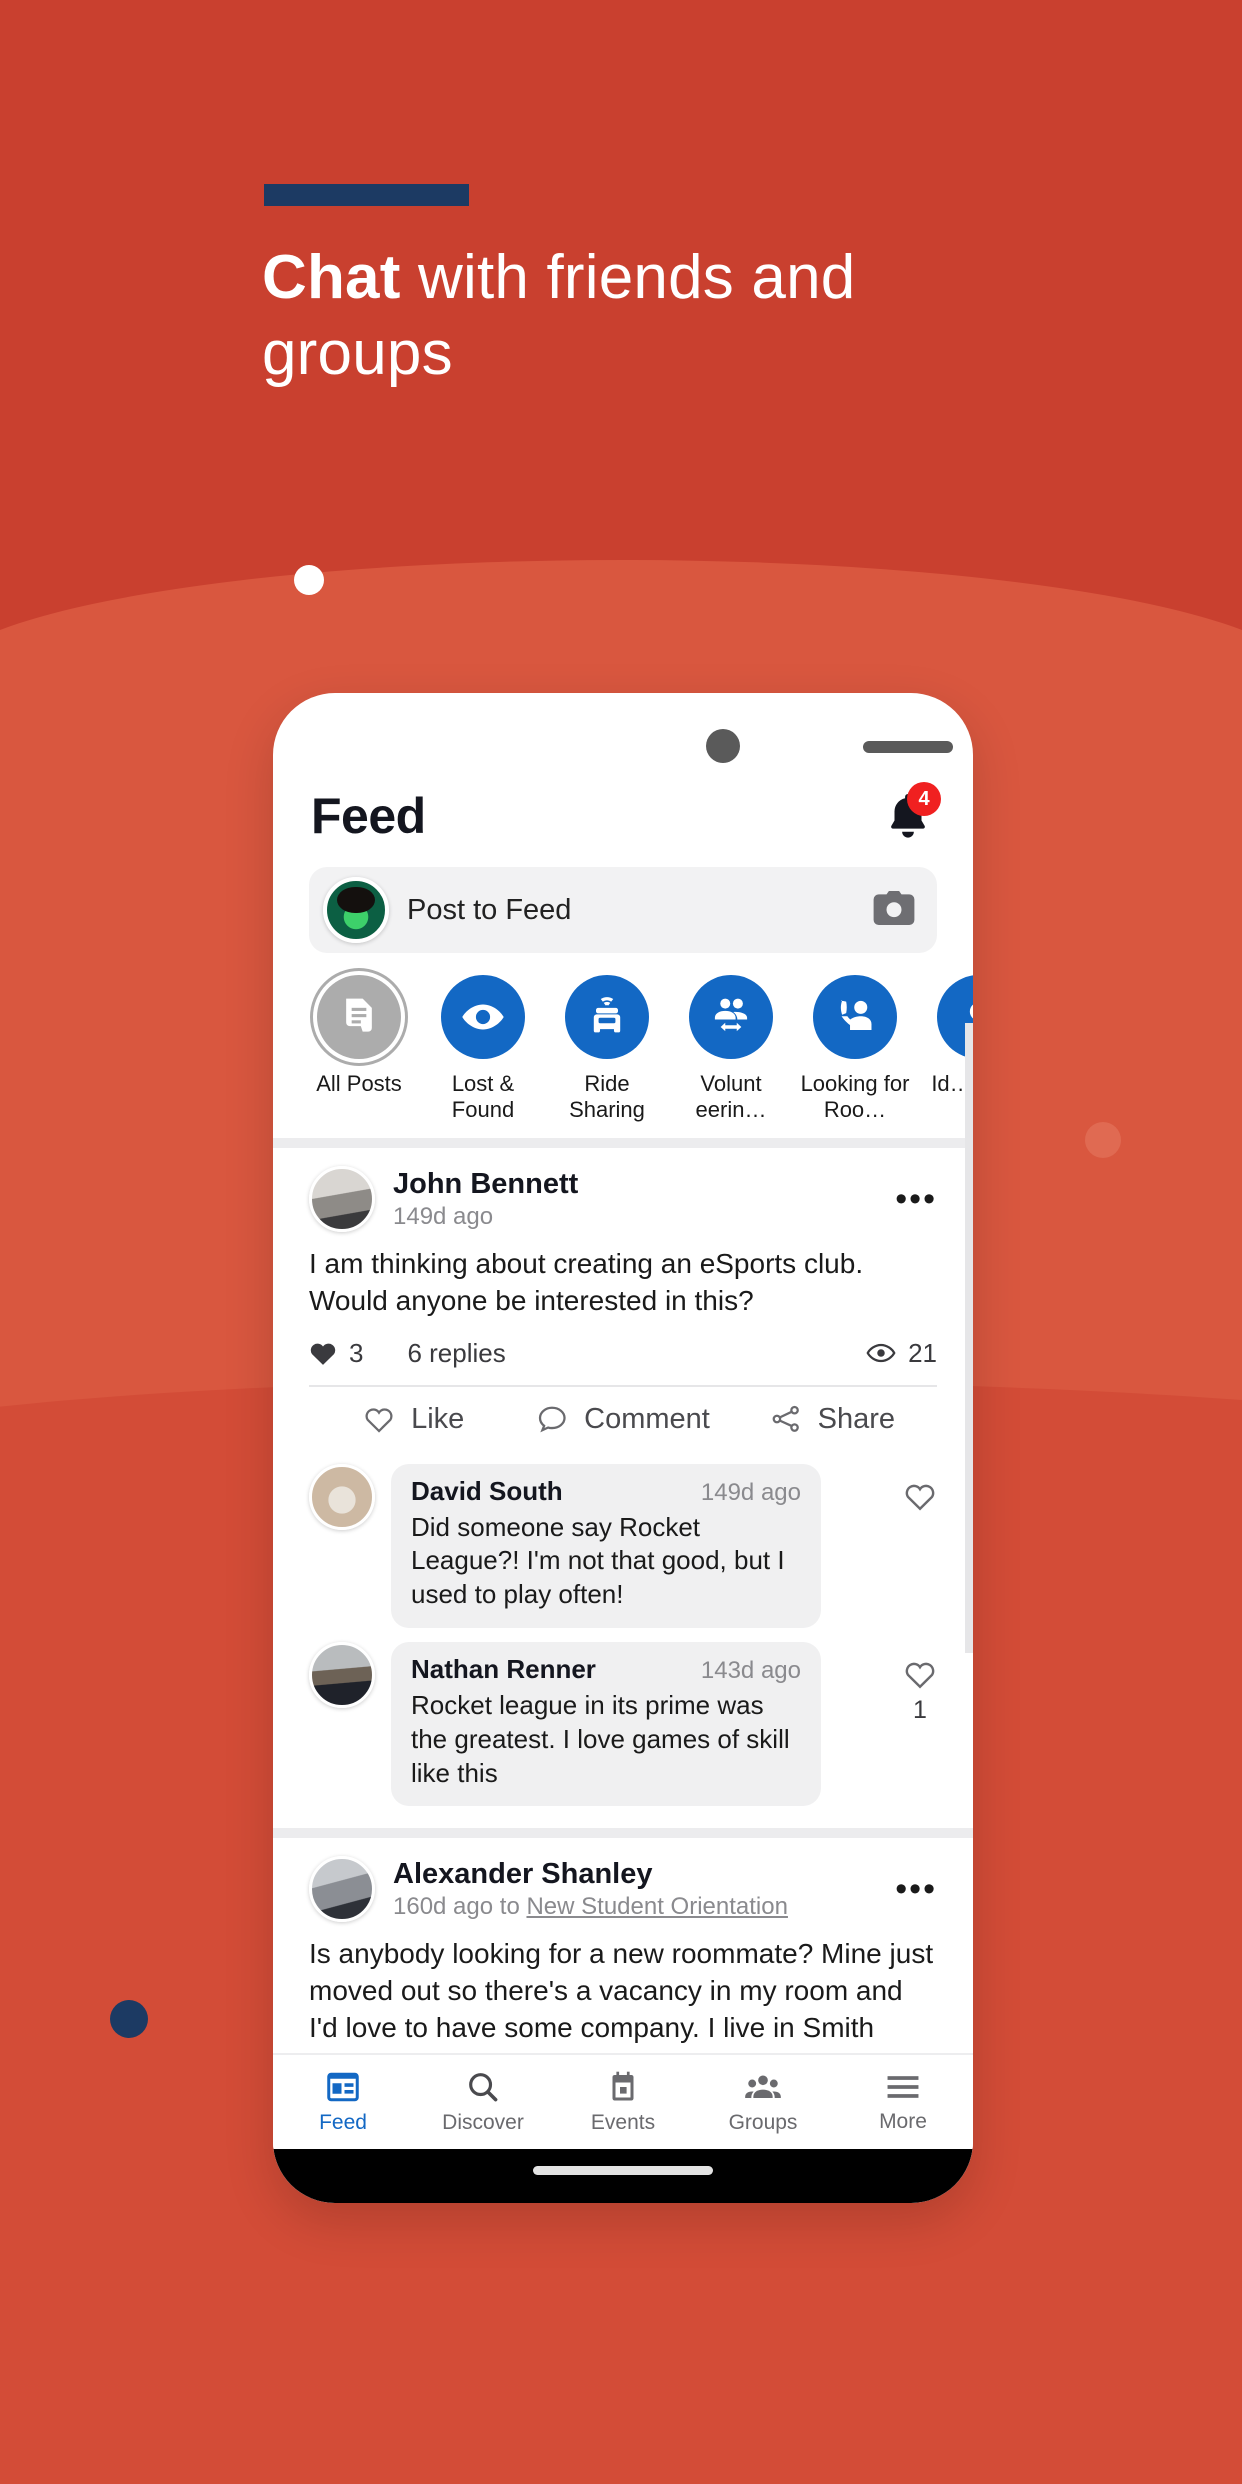 This screenshot has width=1242, height=2484. What do you see at coordinates (623, 910) in the screenshot?
I see `compose-post-bar: Post to Feed` at bounding box center [623, 910].